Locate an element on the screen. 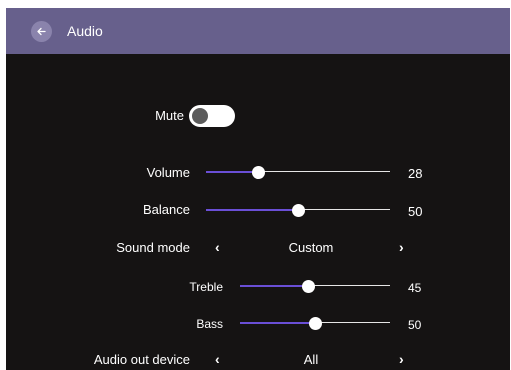 This screenshot has width=511, height=370. mute-toggle is located at coordinates (212, 116).